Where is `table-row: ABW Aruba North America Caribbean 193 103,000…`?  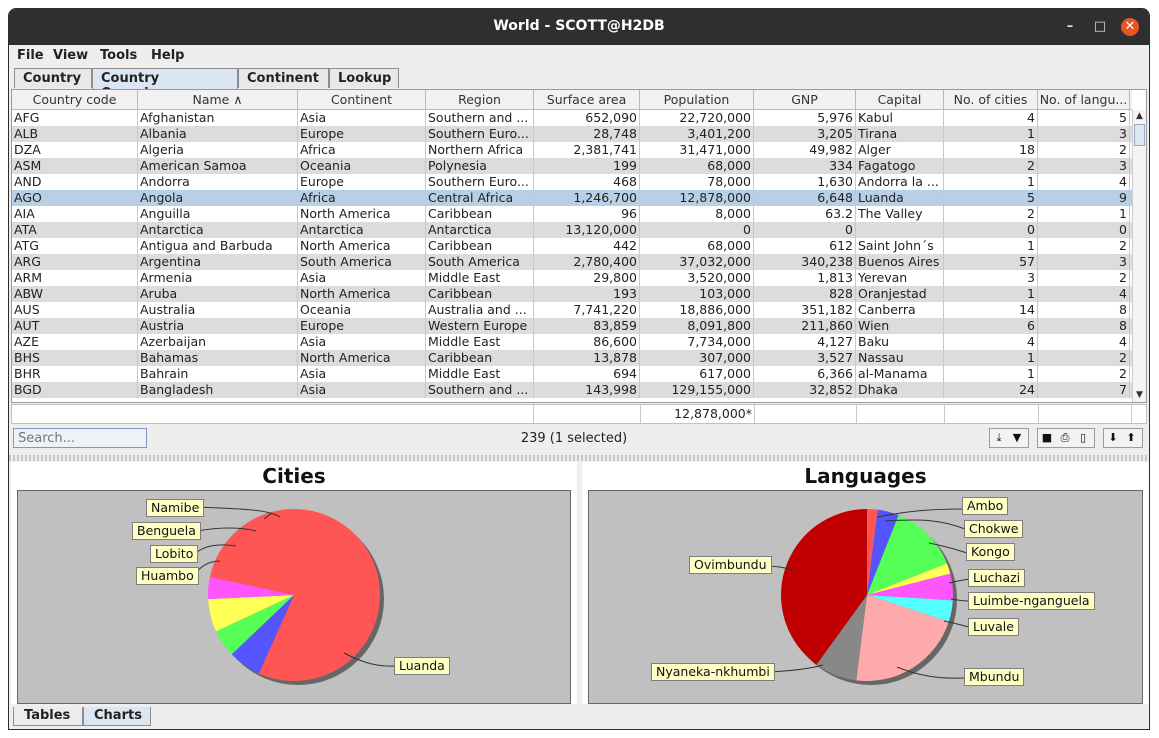 table-row: ABW Aruba North America Caribbean 193 103,000… is located at coordinates (572, 294).